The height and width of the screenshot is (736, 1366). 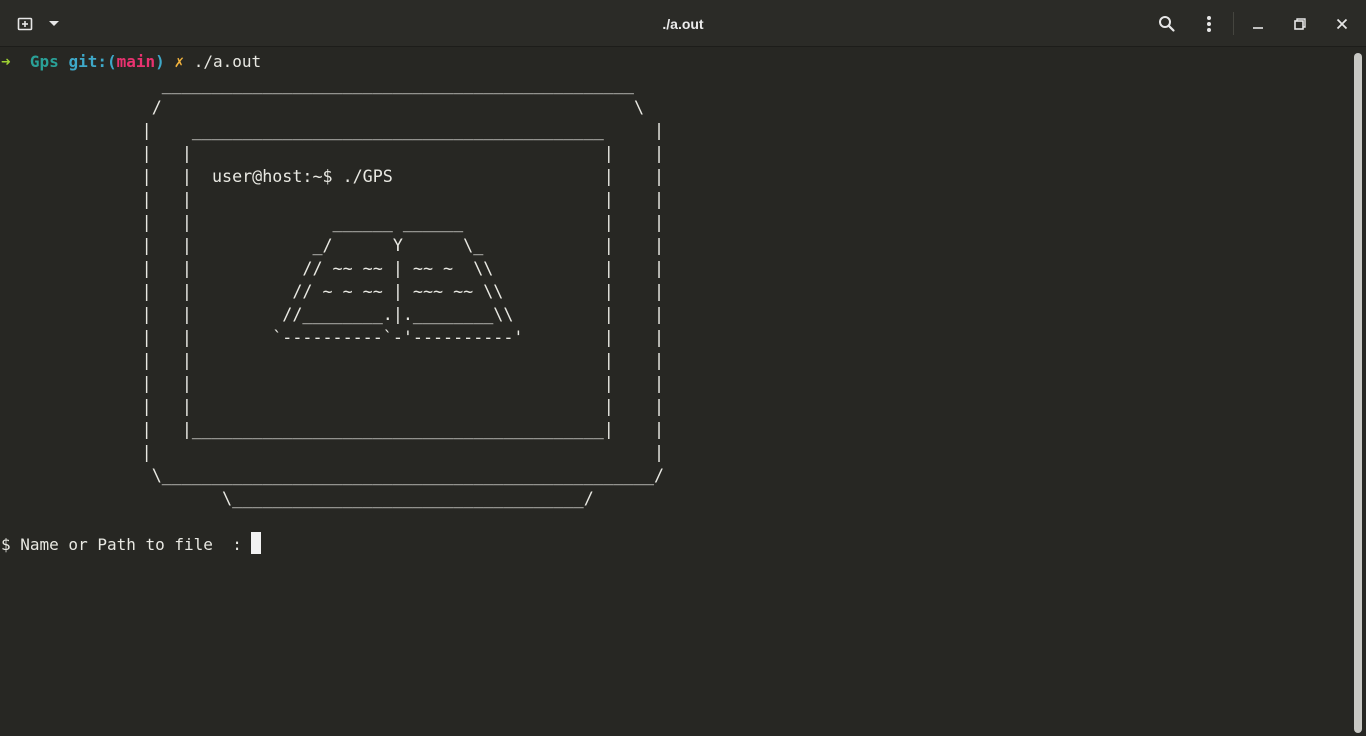 I want to click on prompt-dirty-marker: ✗, so click(x=179, y=61).